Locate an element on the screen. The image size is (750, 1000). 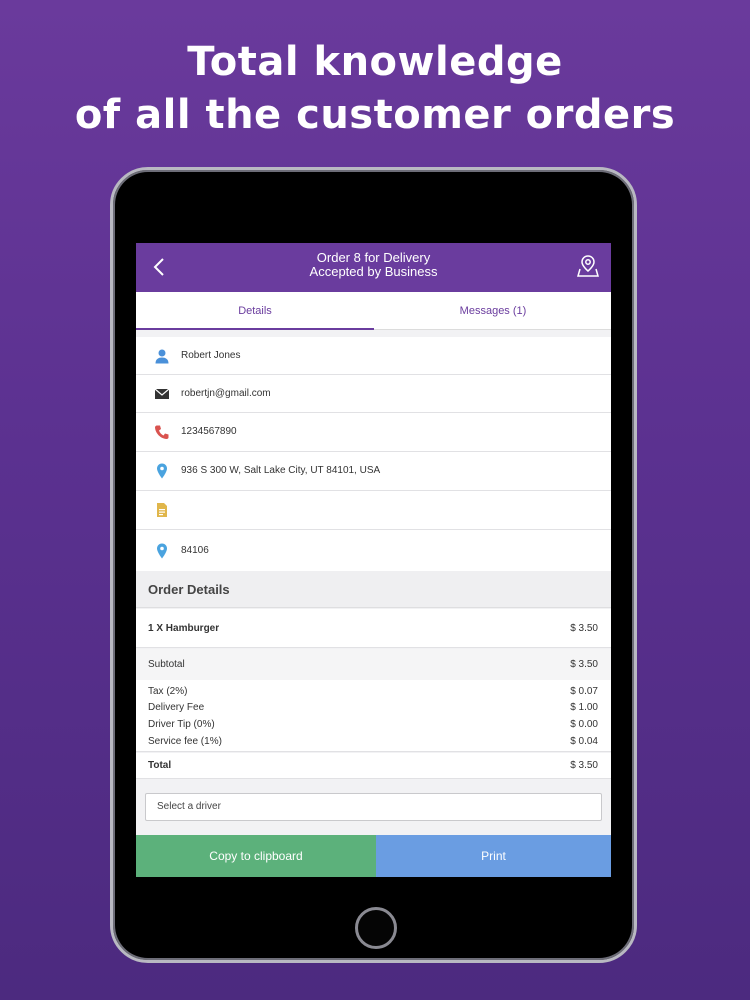
map-pin-icon is located at coordinates (588, 266).